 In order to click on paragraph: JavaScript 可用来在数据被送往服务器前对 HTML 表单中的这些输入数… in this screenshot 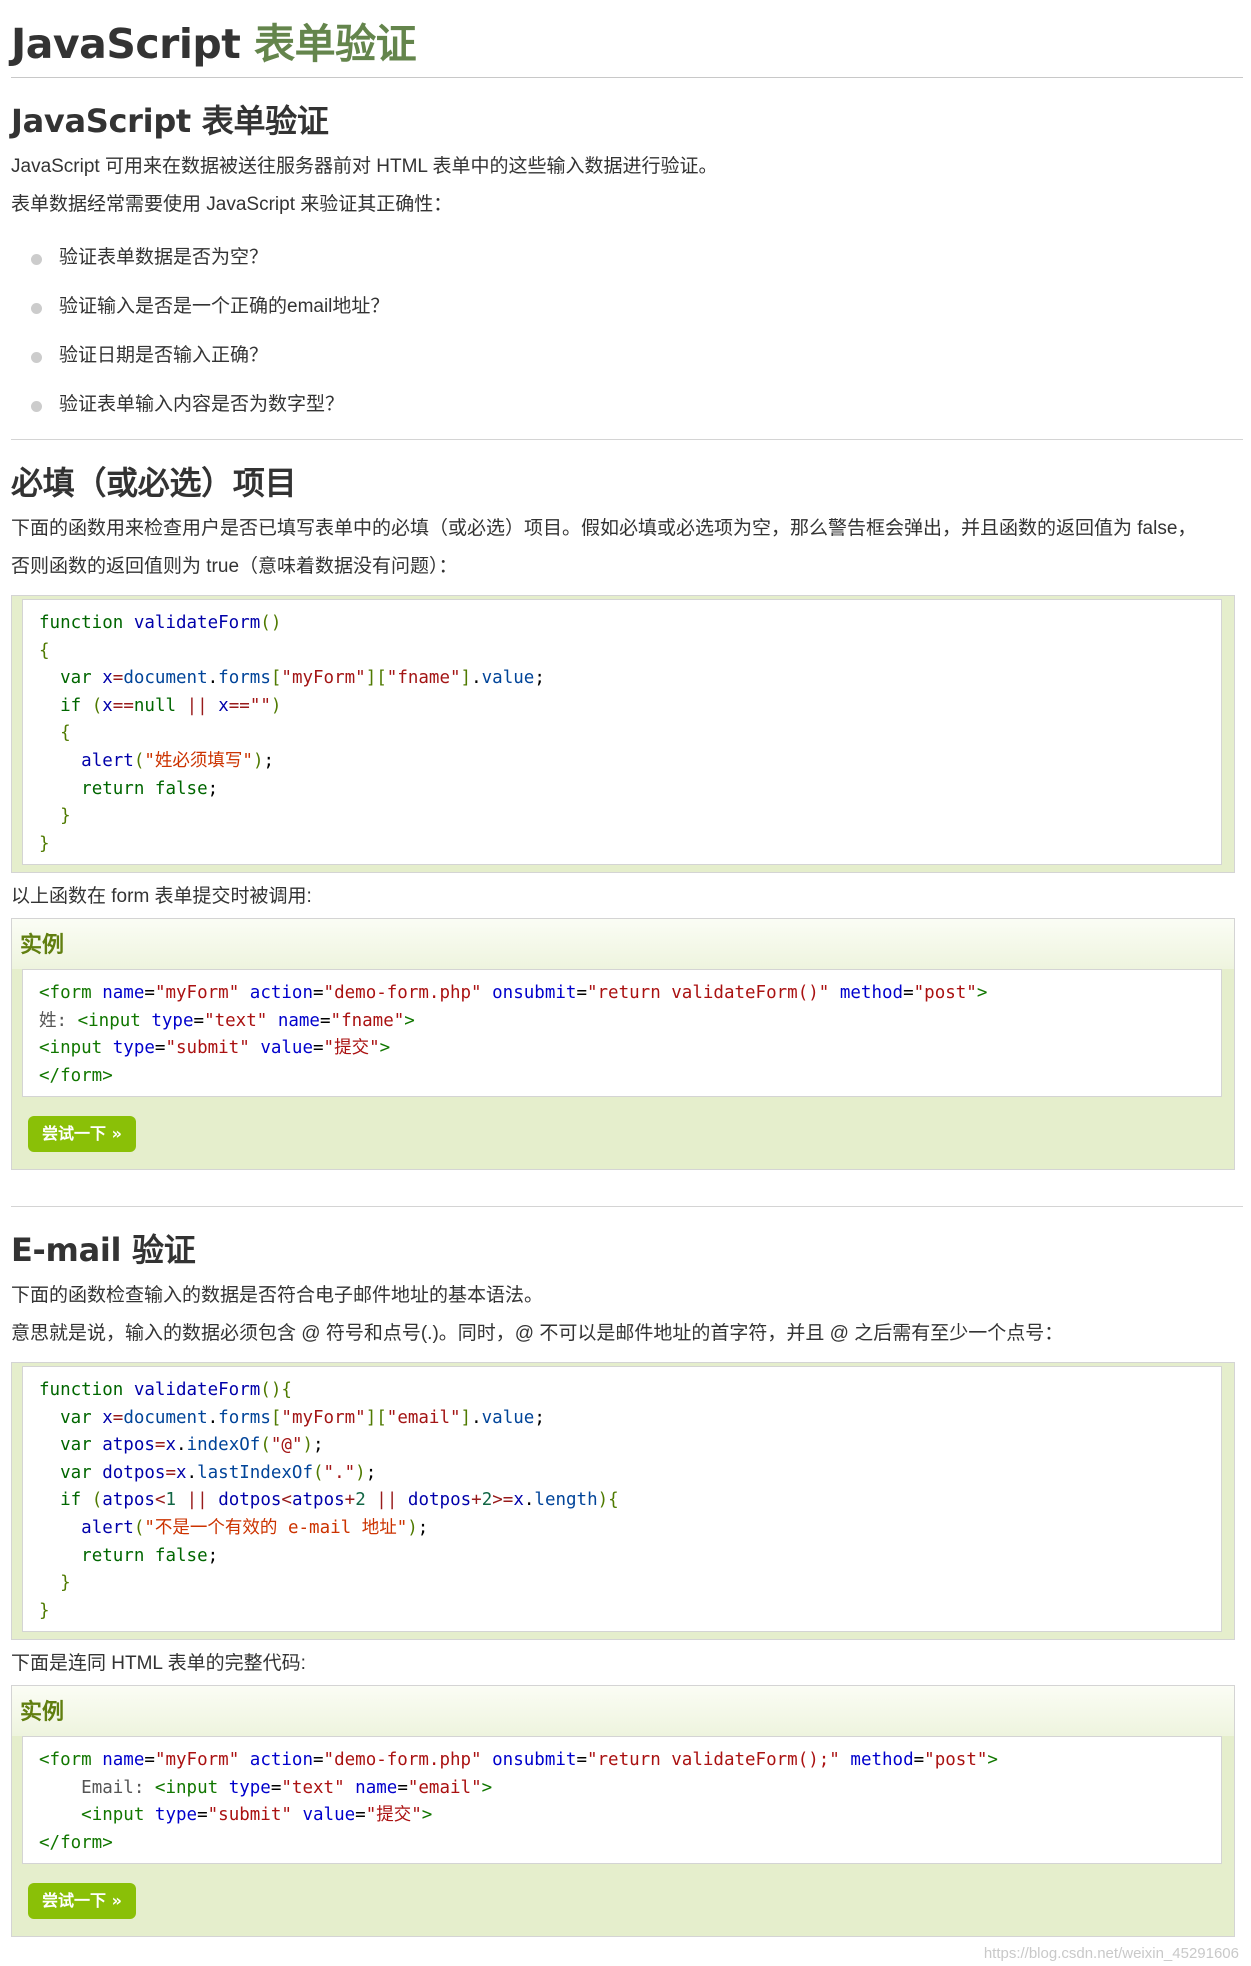, I will do `click(364, 166)`.